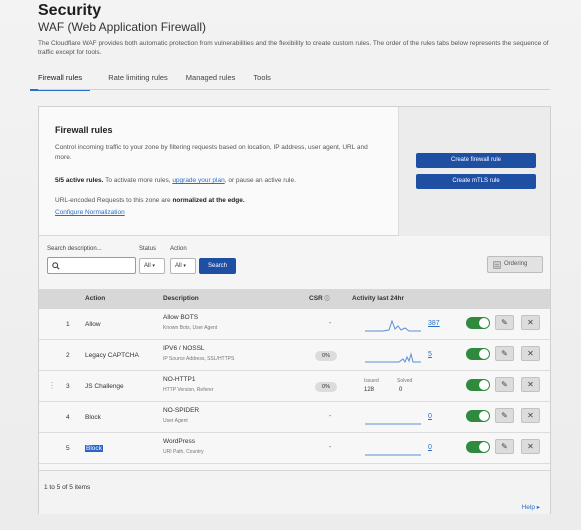 The height and width of the screenshot is (530, 581). I want to click on tab-rate-limiting-rules: Rate limiting rules, so click(138, 81).